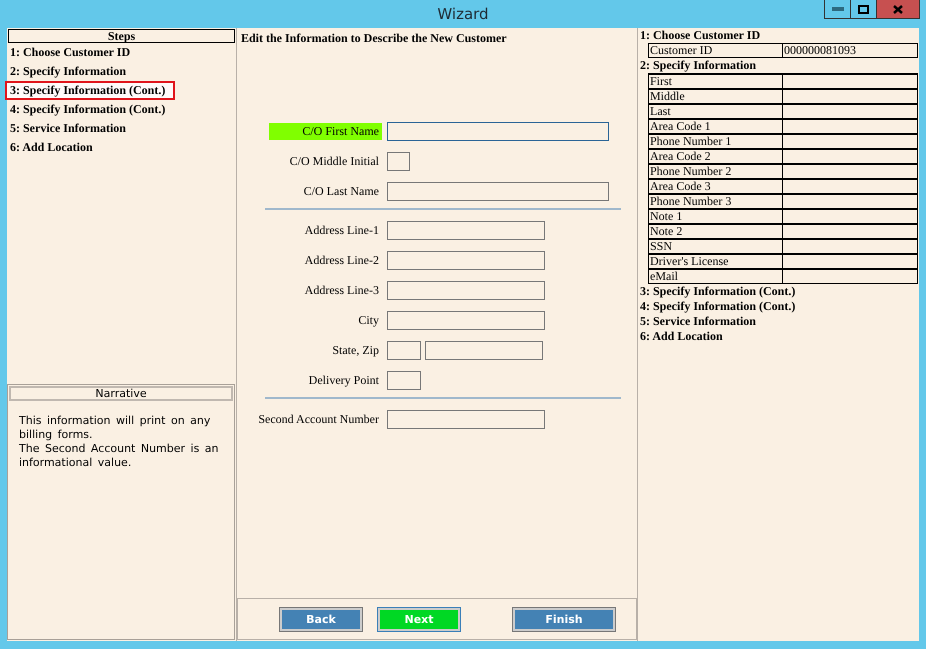 The image size is (926, 649). What do you see at coordinates (717, 306) in the screenshot?
I see `section-title: 4: Specify Information (Cont.)` at bounding box center [717, 306].